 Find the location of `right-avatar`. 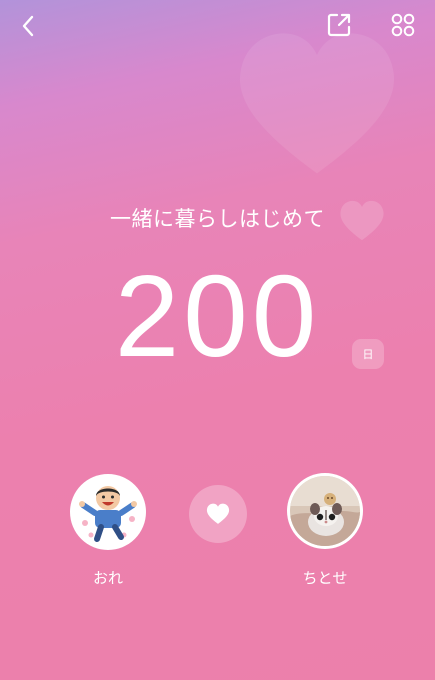

right-avatar is located at coordinates (325, 511).